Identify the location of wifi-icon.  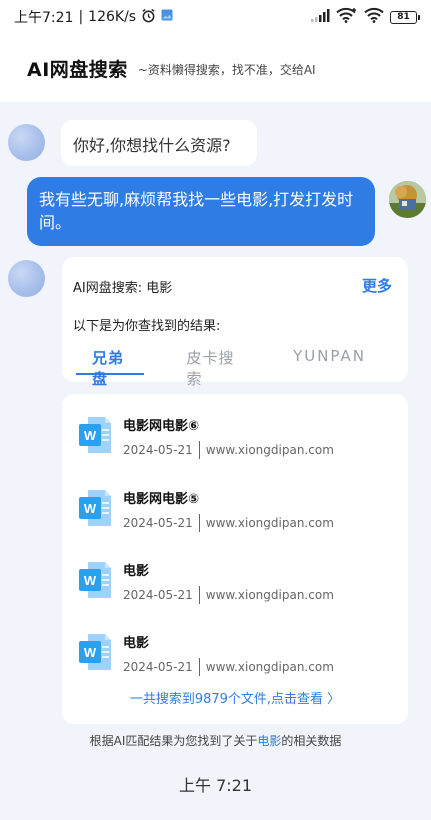
(374, 17).